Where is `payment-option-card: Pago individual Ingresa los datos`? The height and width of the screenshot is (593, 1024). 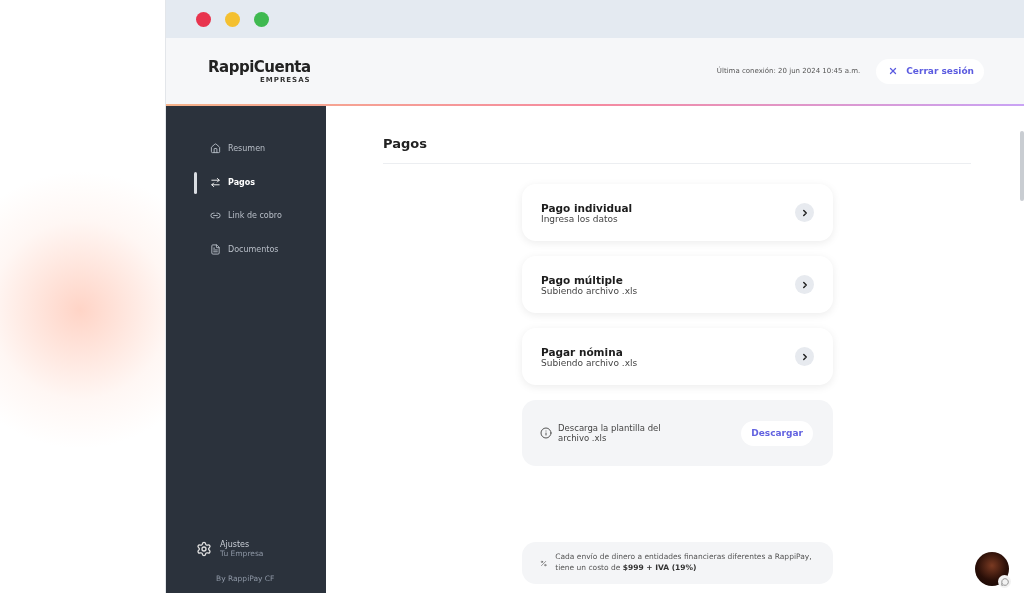 payment-option-card: Pago individual Ingresa los datos is located at coordinates (677, 212).